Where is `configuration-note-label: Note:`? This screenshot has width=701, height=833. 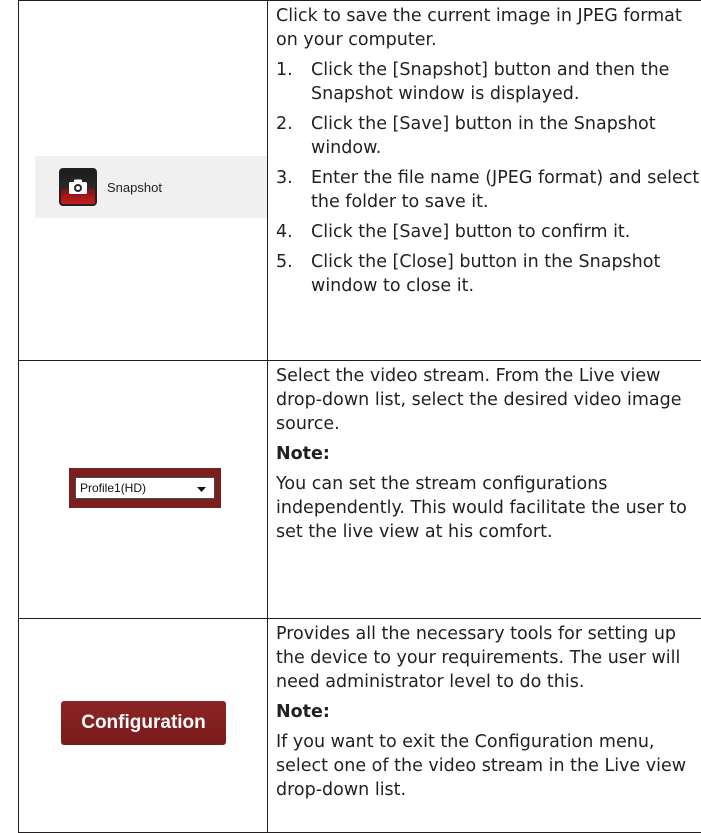 configuration-note-label: Note: is located at coordinates (488, 712).